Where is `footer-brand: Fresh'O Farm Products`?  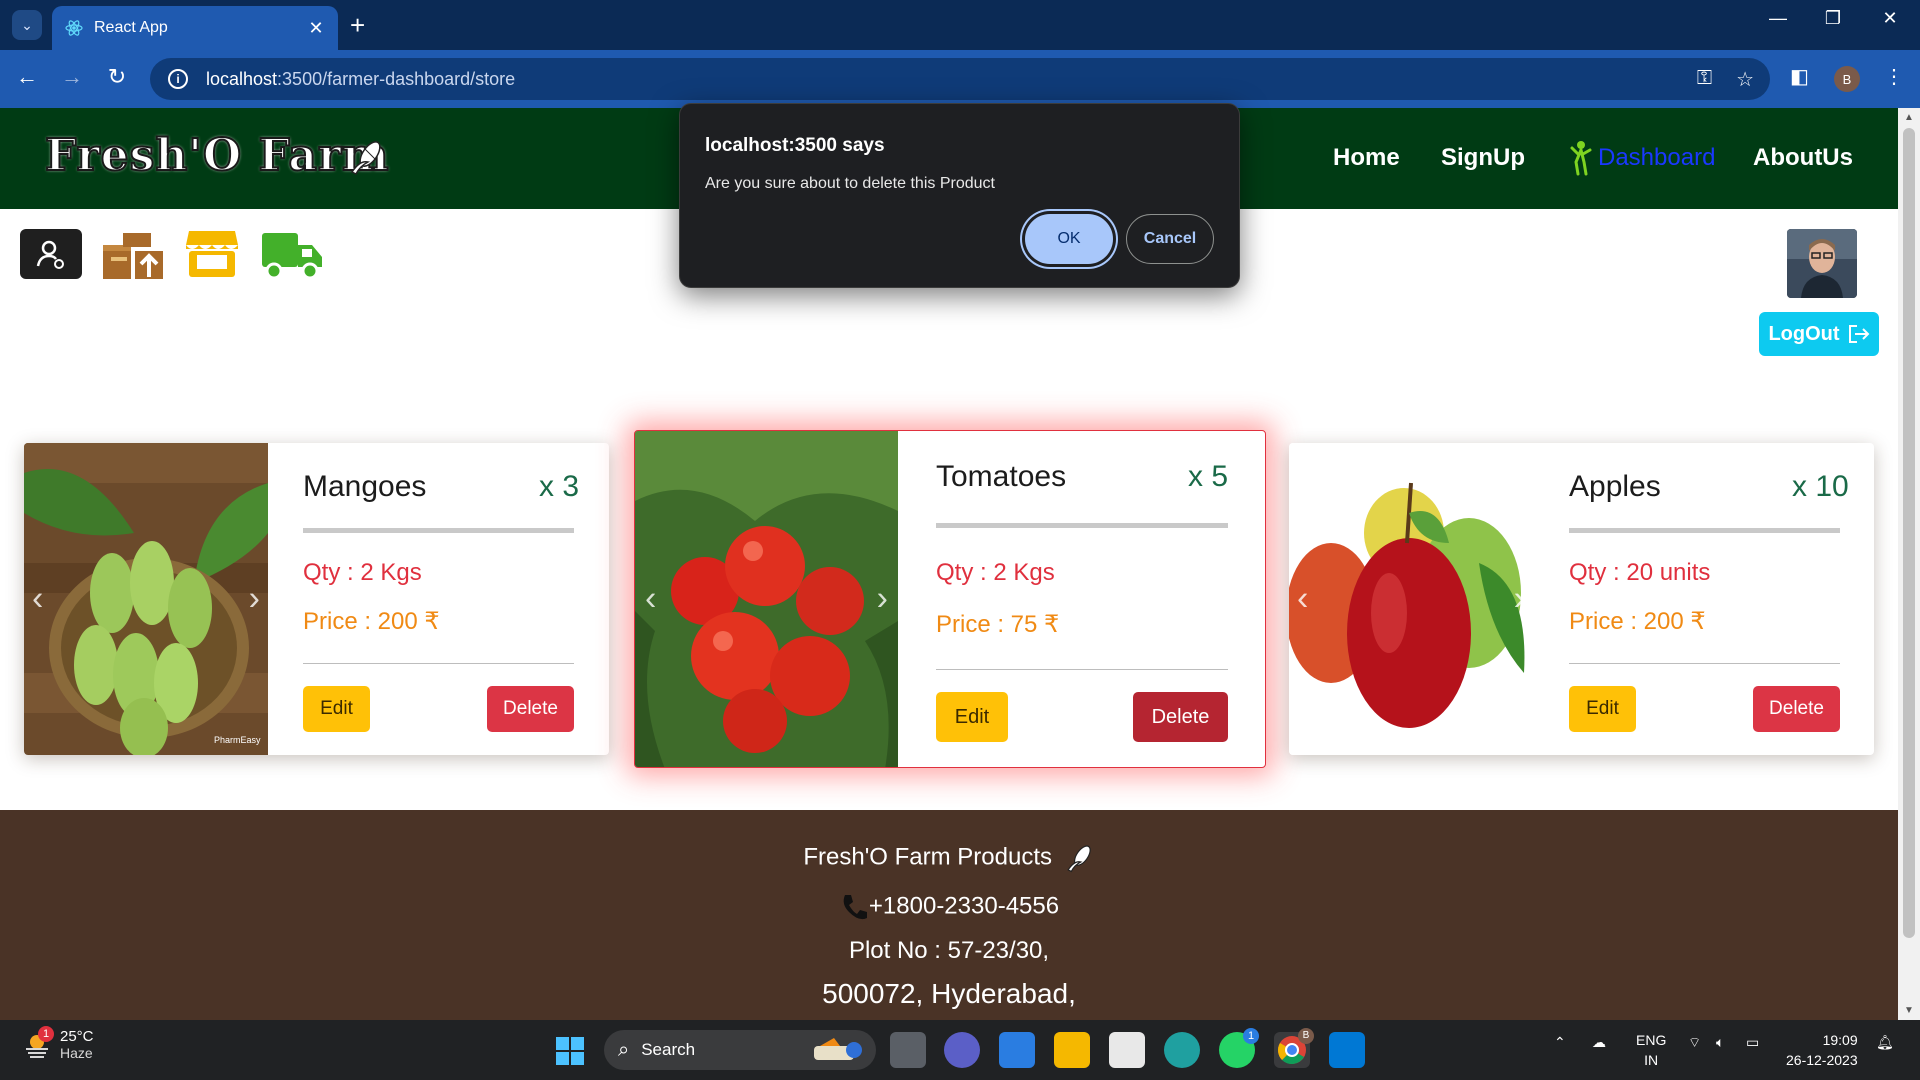
footer-brand: Fresh'O Farm Products is located at coordinates (927, 857).